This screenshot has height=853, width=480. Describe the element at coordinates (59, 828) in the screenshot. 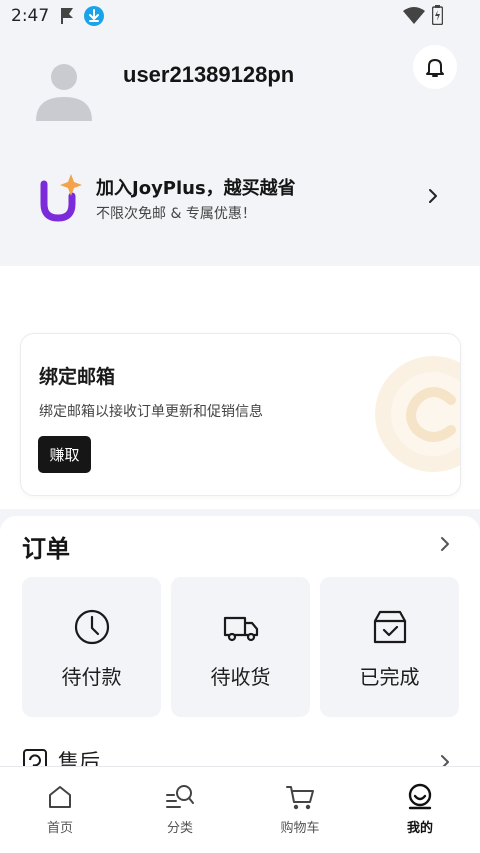

I see `nav-label: 首页` at that location.